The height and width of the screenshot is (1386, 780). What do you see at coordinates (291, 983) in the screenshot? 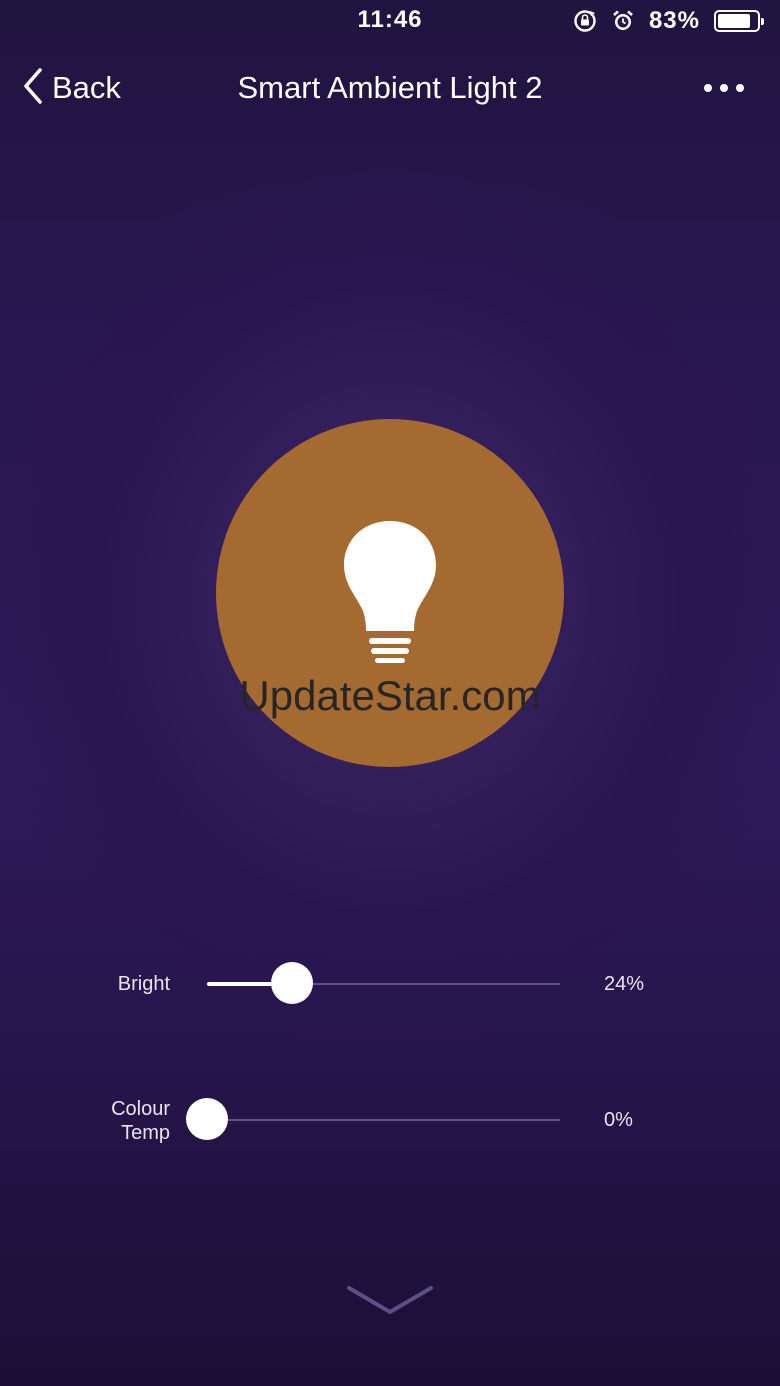
I see `brightness-slider-thumb` at bounding box center [291, 983].